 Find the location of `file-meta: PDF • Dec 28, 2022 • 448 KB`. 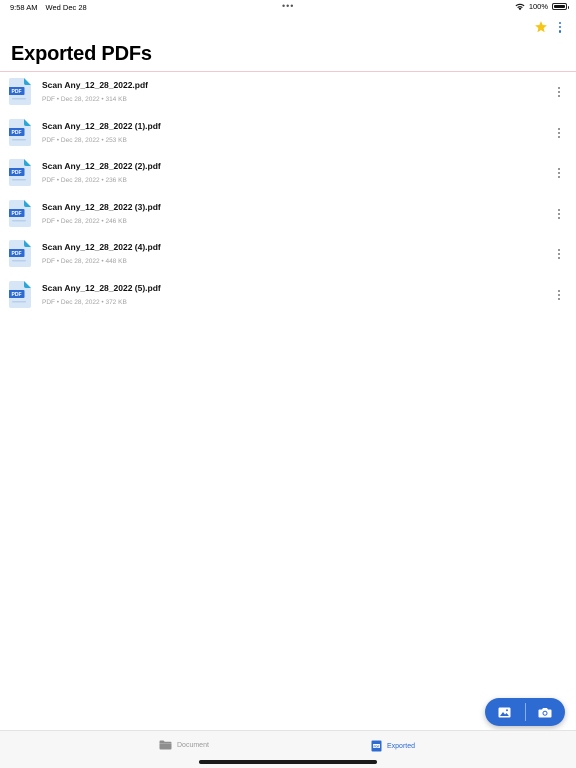

file-meta: PDF • Dec 28, 2022 • 448 KB is located at coordinates (84, 261).